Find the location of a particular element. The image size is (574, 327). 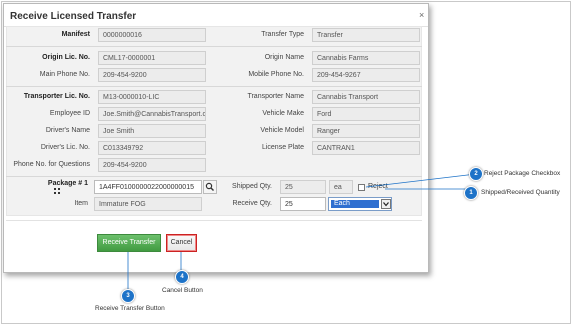

callout-2-text: Reject Package Checkbox is located at coordinates (522, 173).